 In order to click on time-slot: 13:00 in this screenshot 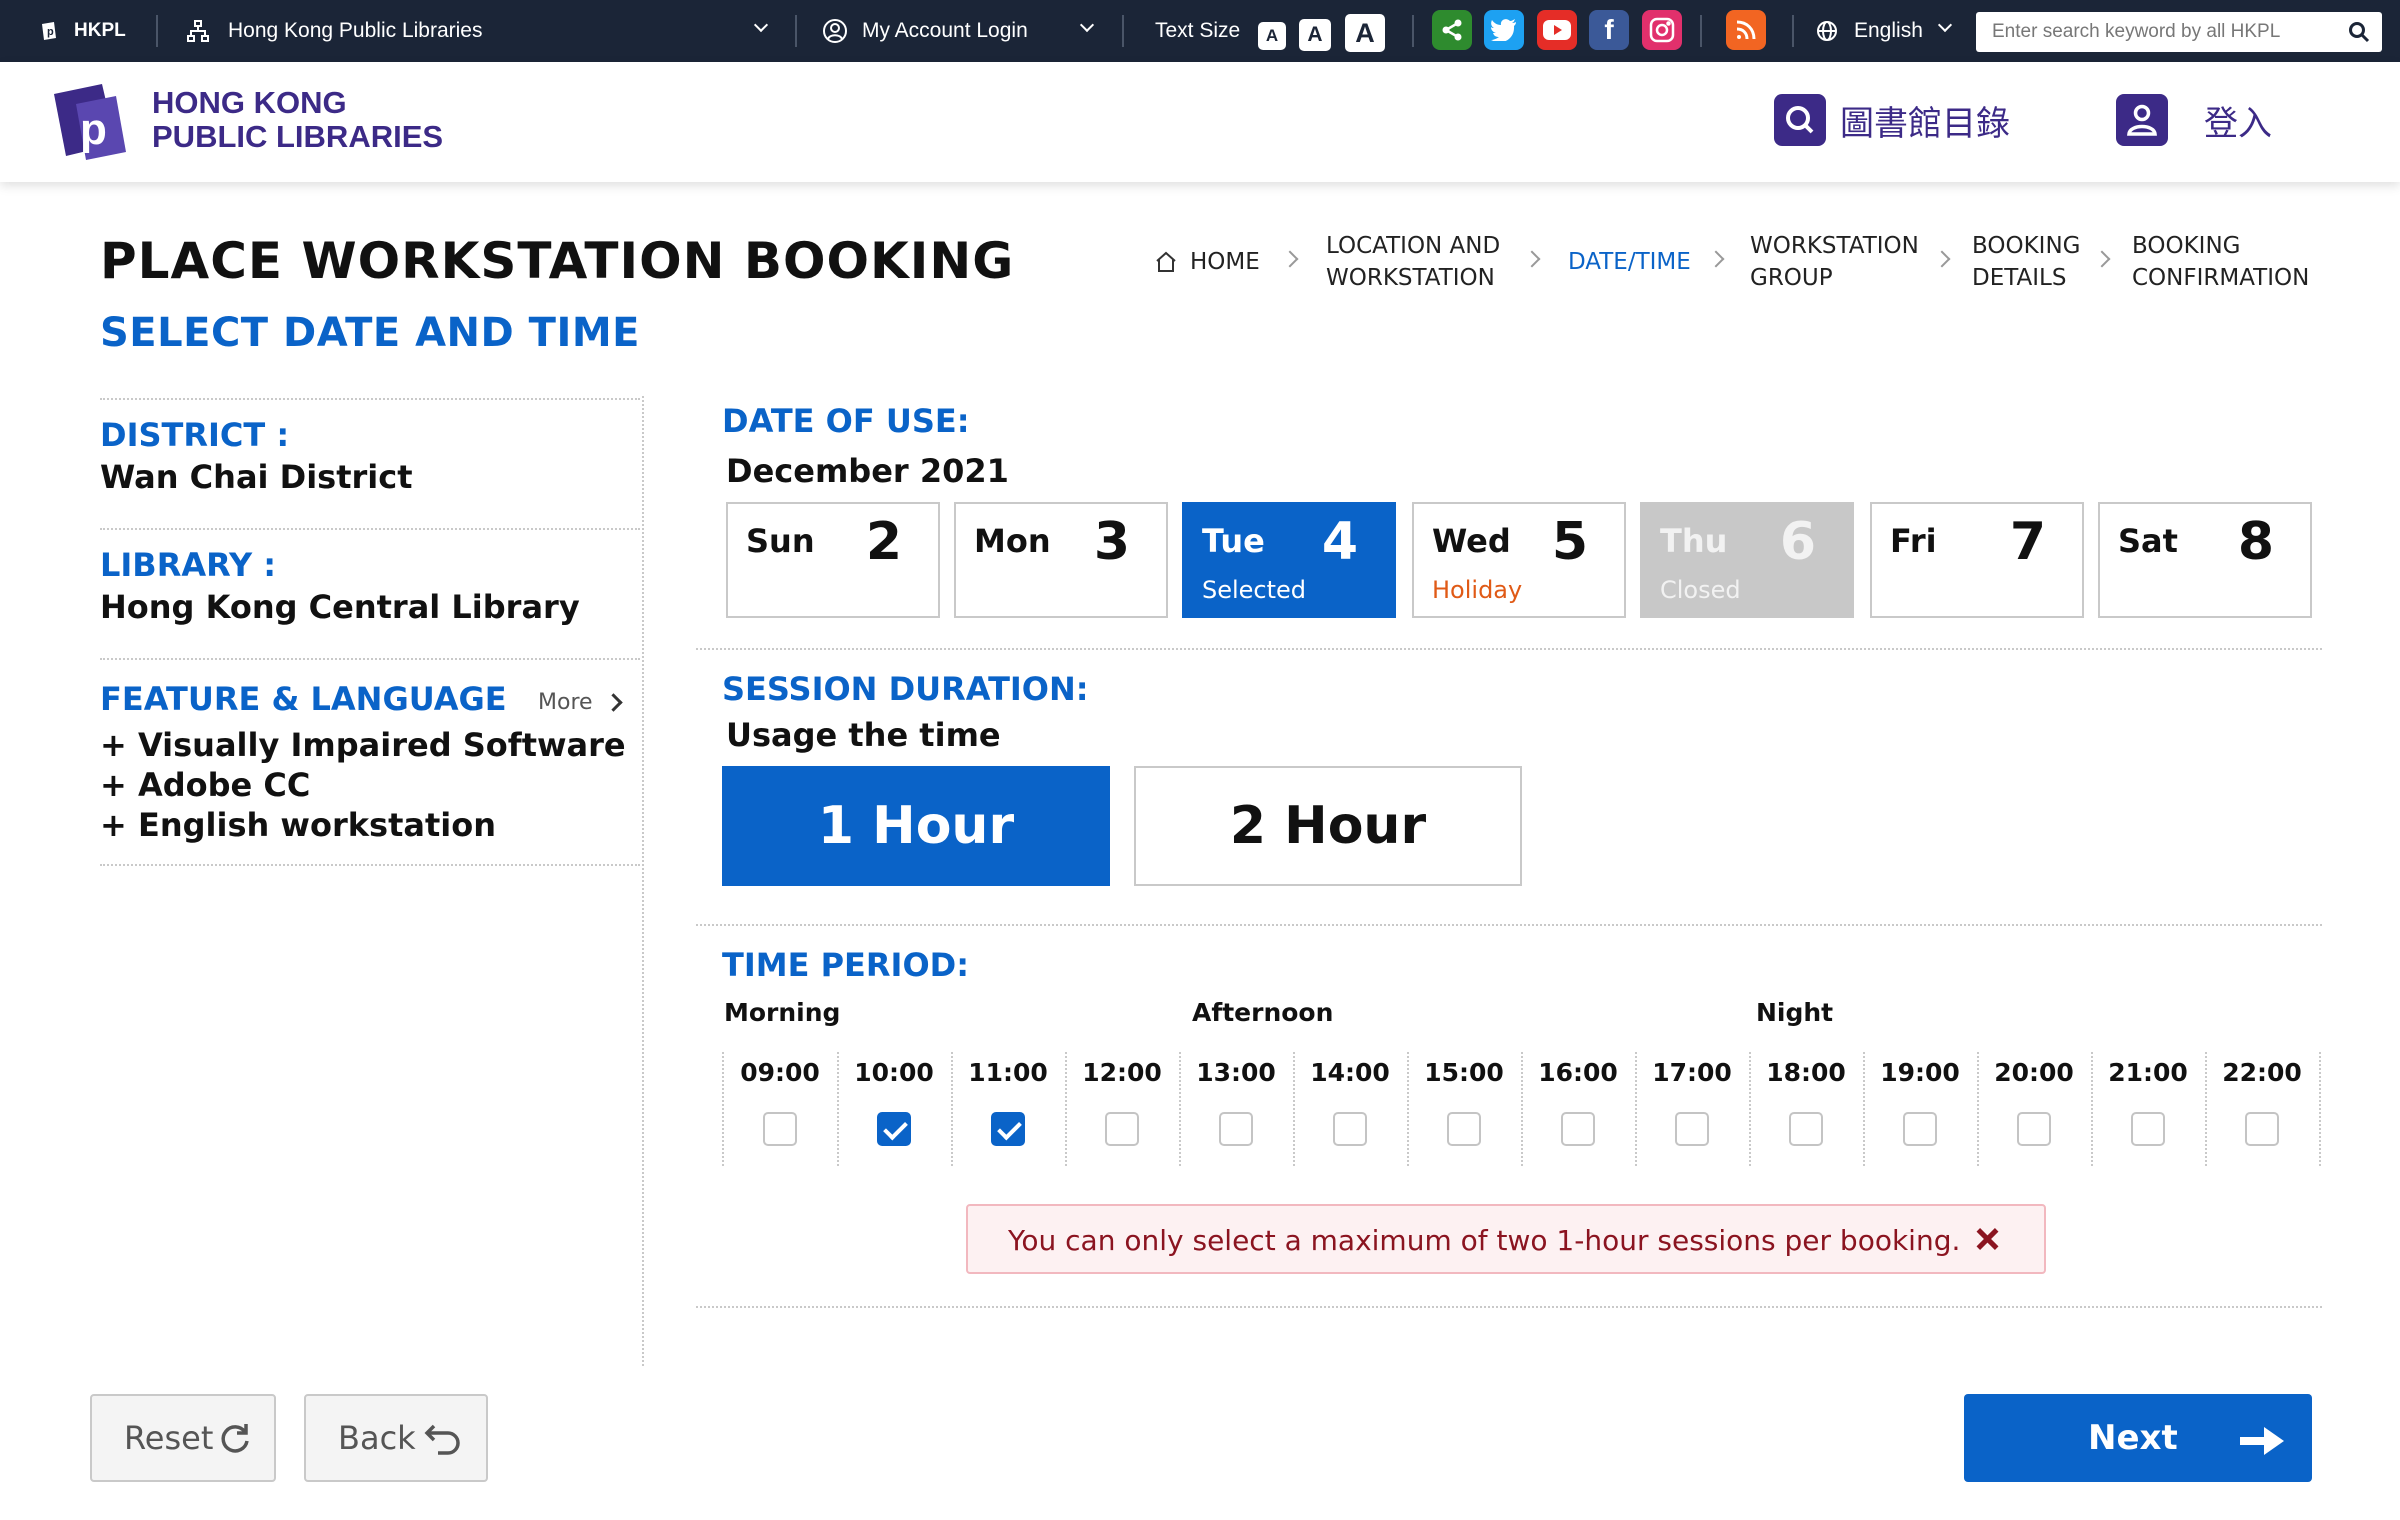, I will do `click(1236, 1109)`.